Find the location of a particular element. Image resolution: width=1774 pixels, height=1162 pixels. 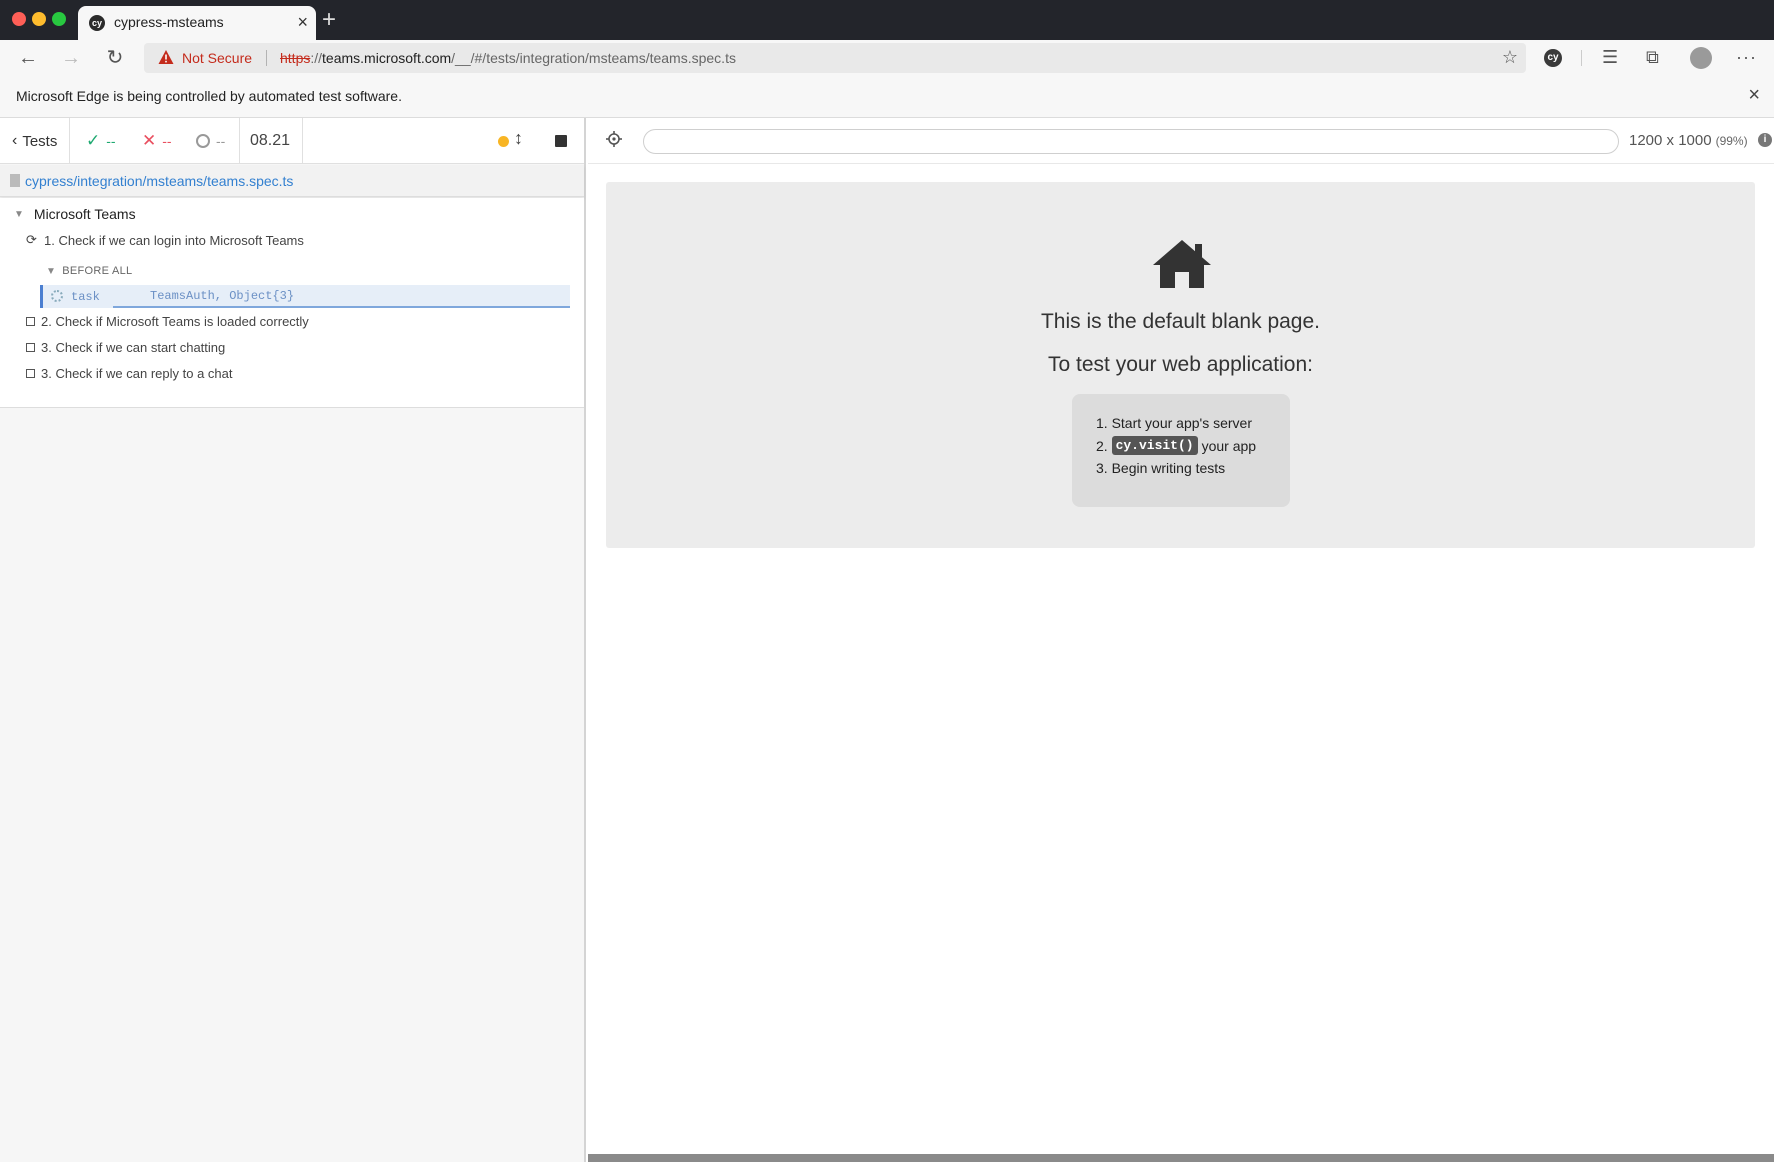

reload-icon: ↻ is located at coordinates (115, 58).